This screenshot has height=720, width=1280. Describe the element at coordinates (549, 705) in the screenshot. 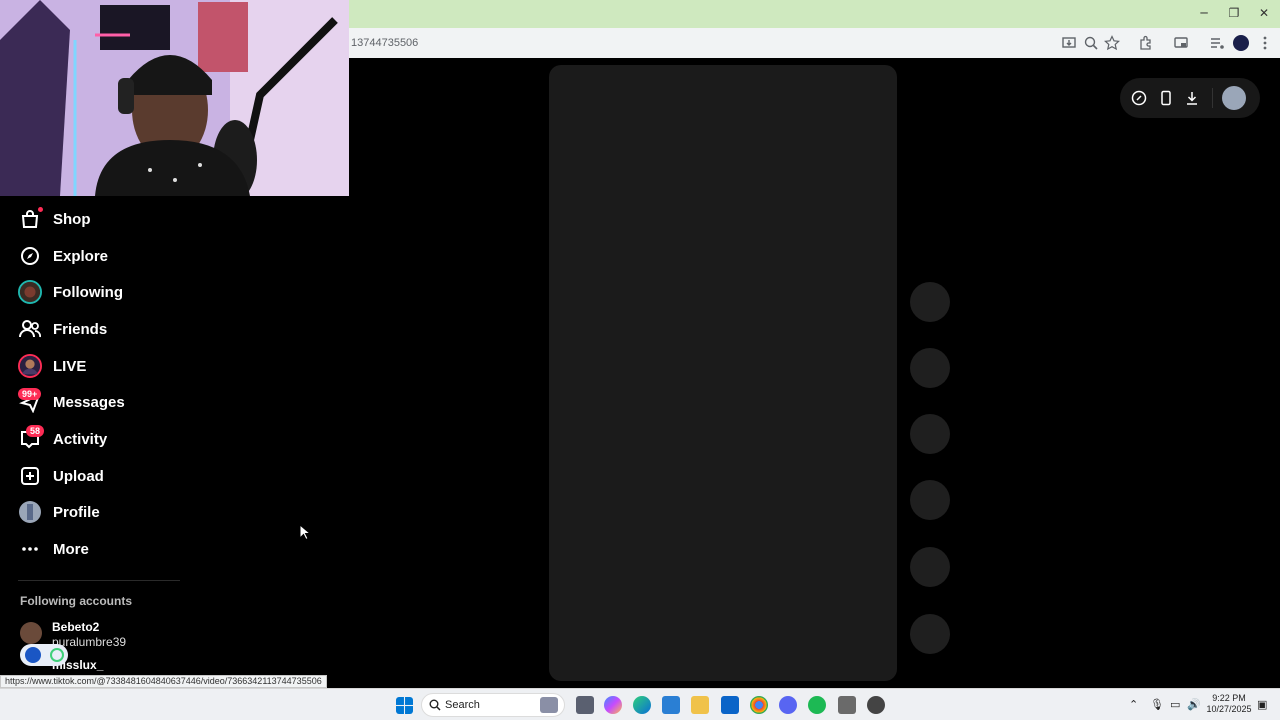

I see `search-highlight-icon` at that location.